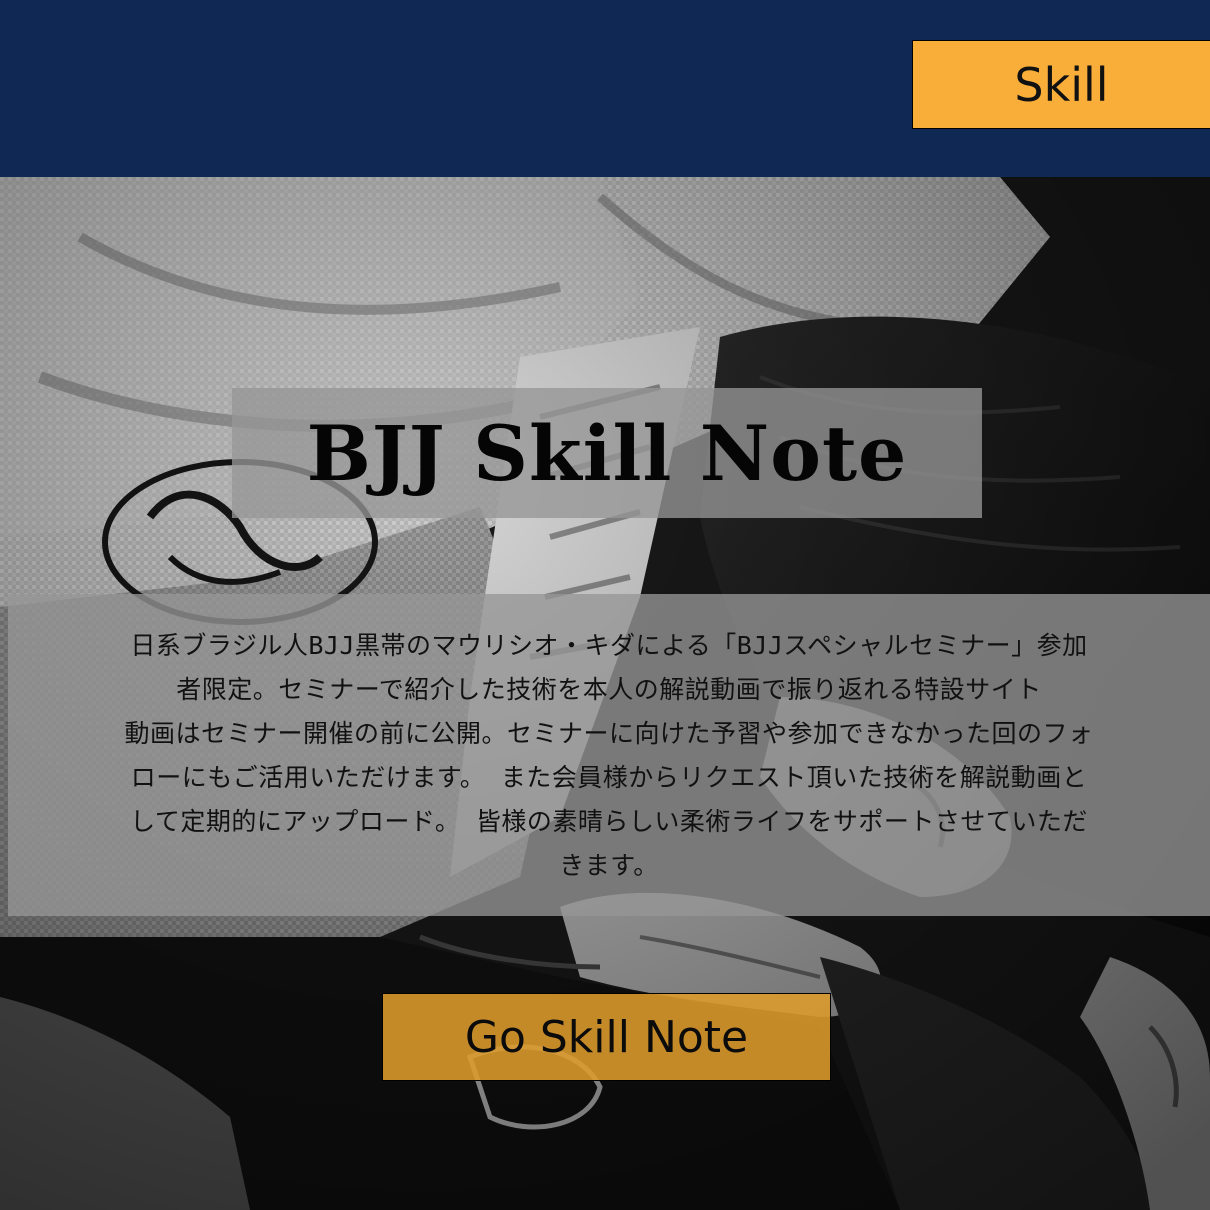  What do you see at coordinates (609, 865) in the screenshot?
I see `description-line: きます。` at bounding box center [609, 865].